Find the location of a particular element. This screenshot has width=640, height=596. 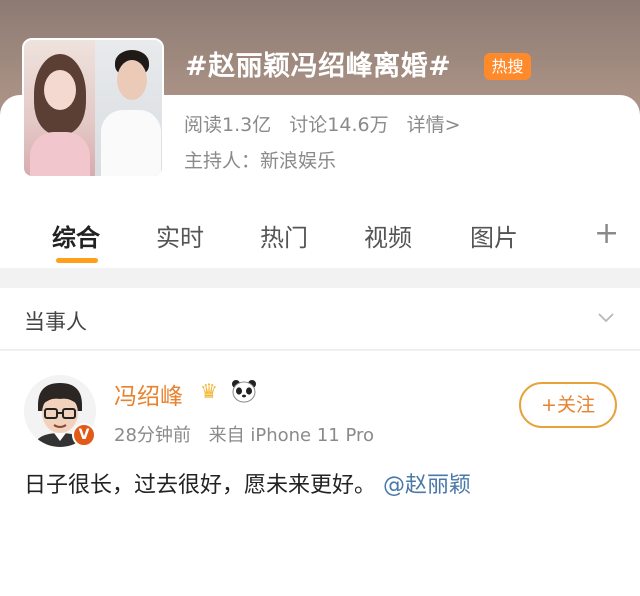

topic-stats: 阅读1.3亿 讨论14.6万 详情> is located at coordinates (328, 123).